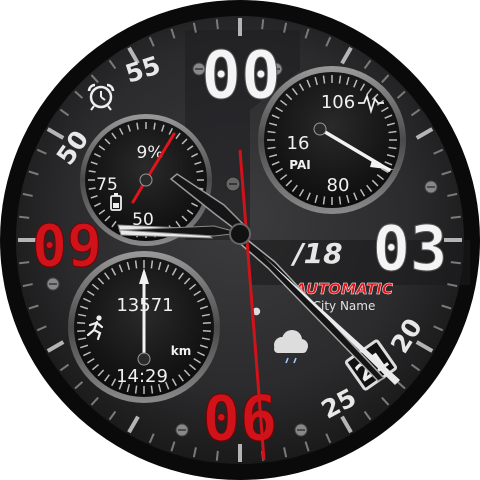 The image size is (480, 480). What do you see at coordinates (144, 327) in the screenshot?
I see `steps-subdial: 13571 km 14:29` at bounding box center [144, 327].